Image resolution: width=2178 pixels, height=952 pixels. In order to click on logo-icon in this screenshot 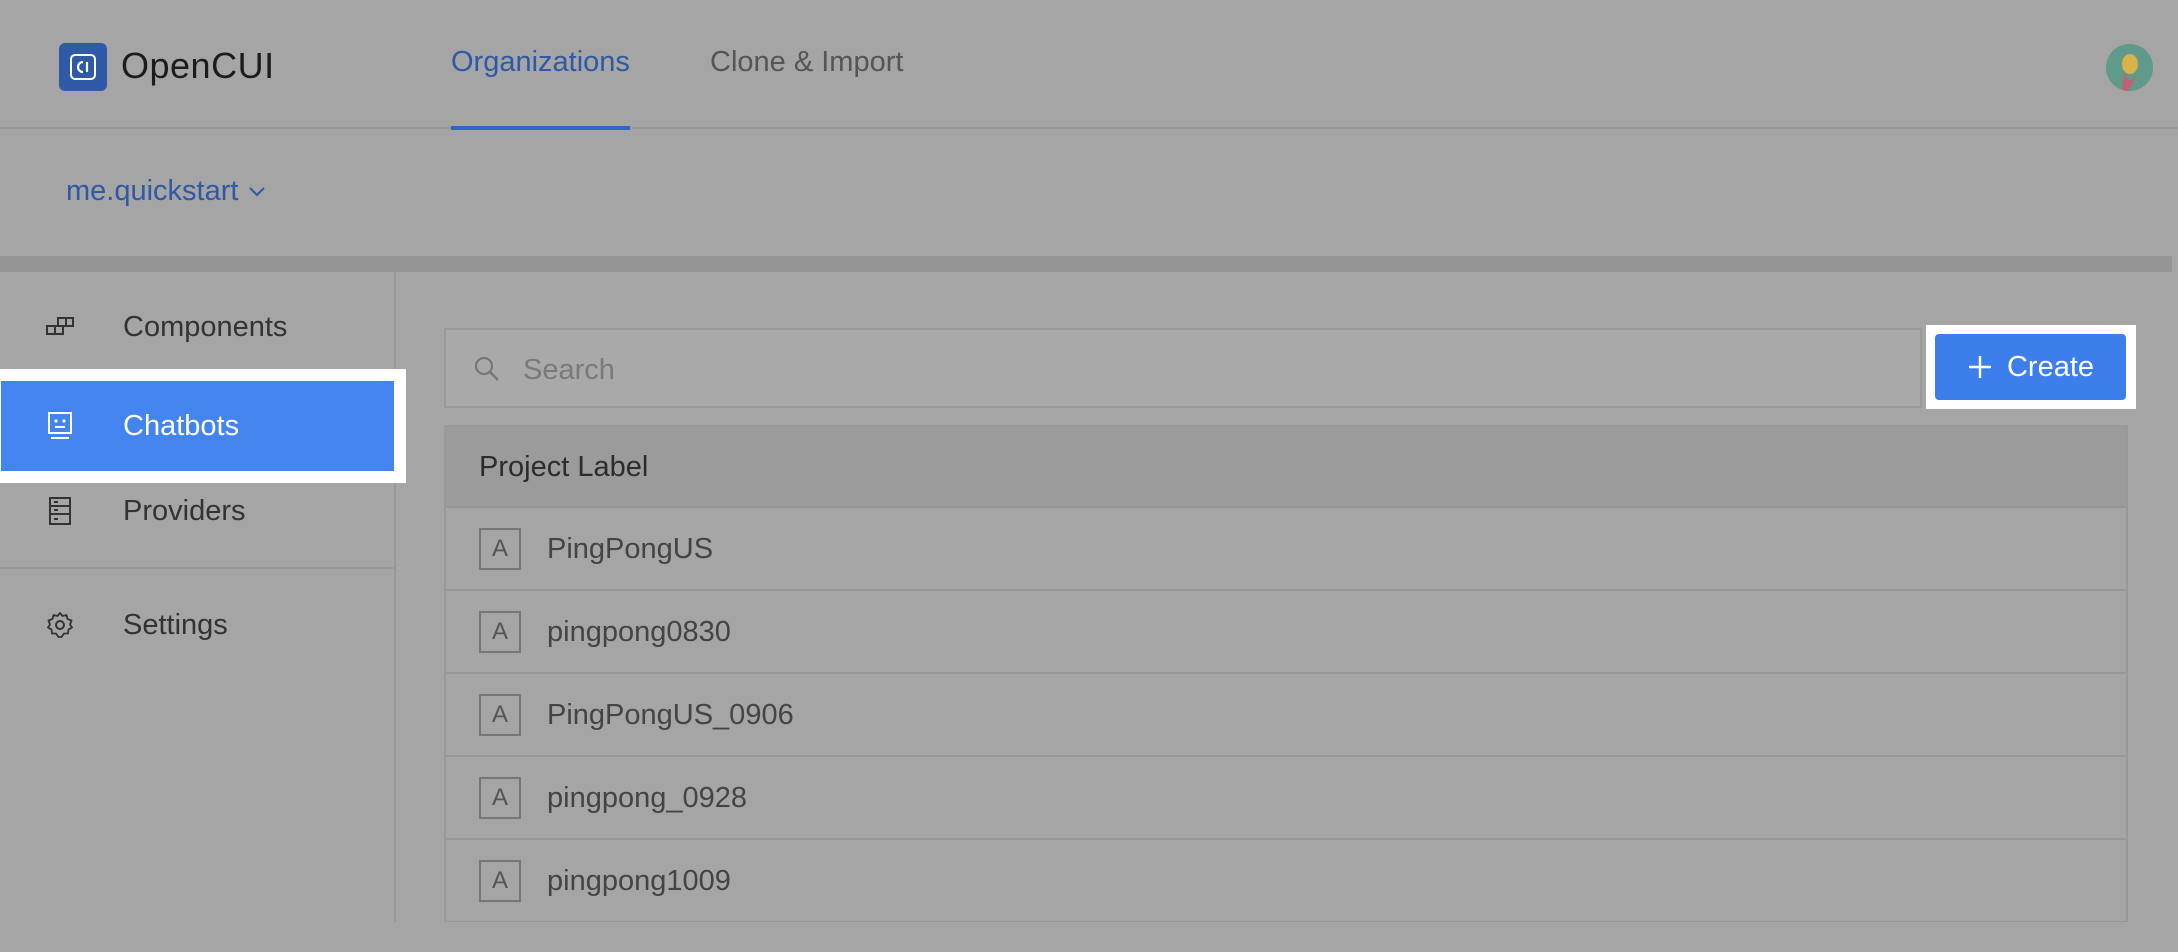, I will do `click(83, 67)`.